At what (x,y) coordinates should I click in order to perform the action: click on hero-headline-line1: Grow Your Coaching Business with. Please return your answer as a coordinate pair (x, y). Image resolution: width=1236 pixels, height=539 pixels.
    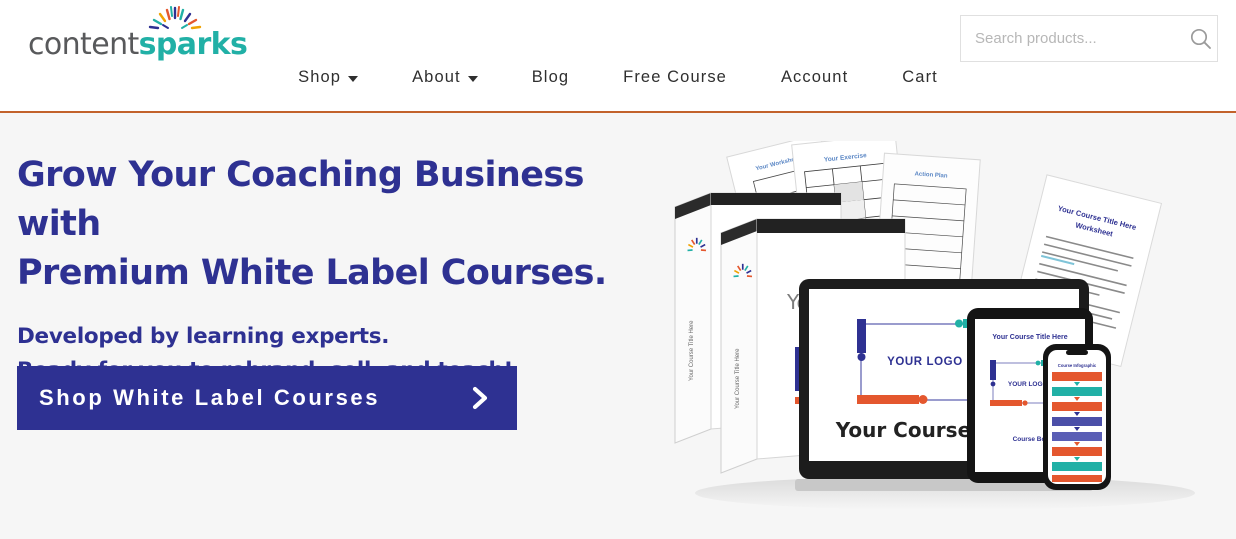
    Looking at the image, I should click on (300, 199).